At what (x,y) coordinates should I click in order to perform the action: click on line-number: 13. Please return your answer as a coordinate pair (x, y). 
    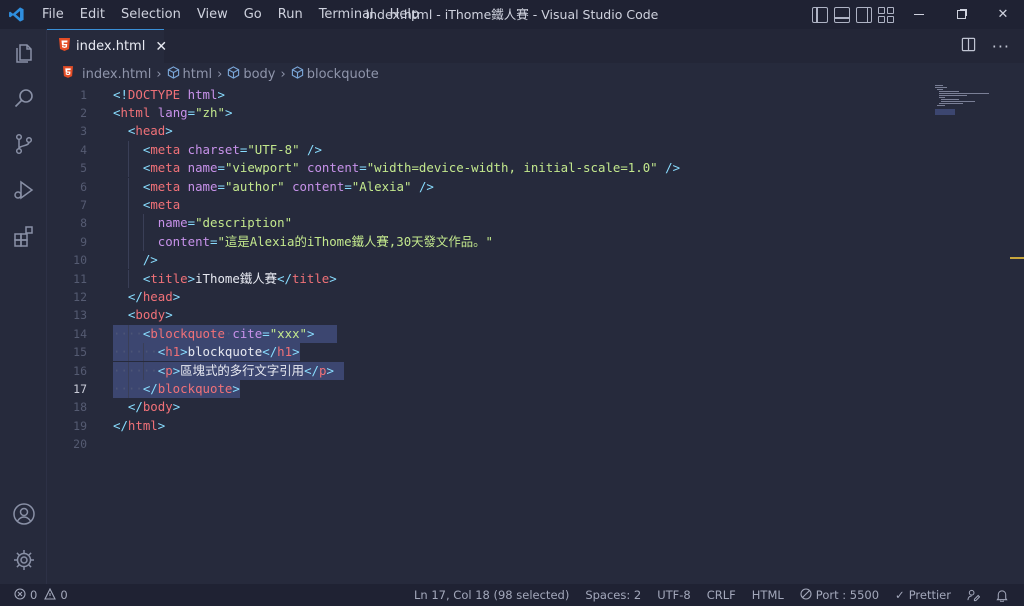
    Looking at the image, I should click on (80, 315).